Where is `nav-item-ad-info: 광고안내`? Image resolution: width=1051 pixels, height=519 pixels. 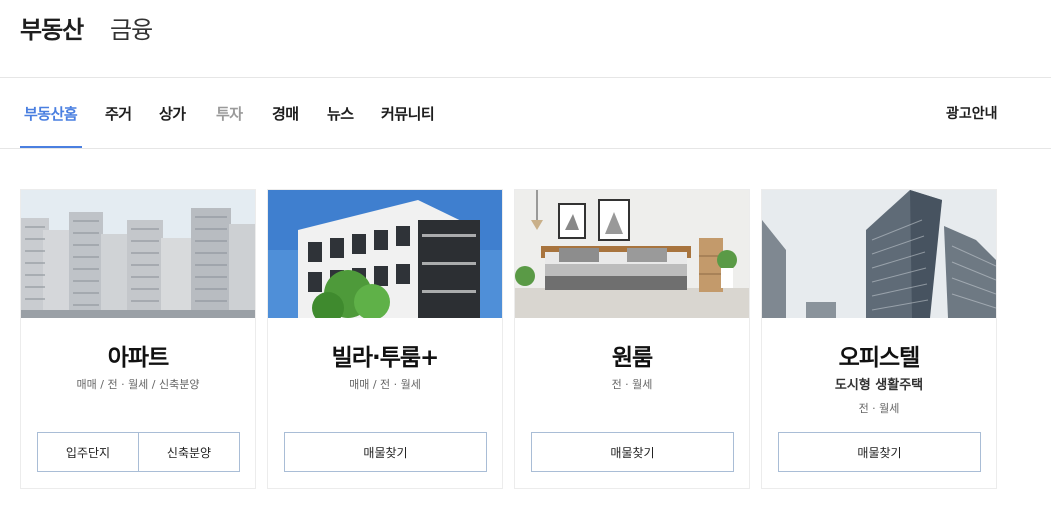
nav-item-ad-info: 광고안내 is located at coordinates (972, 113).